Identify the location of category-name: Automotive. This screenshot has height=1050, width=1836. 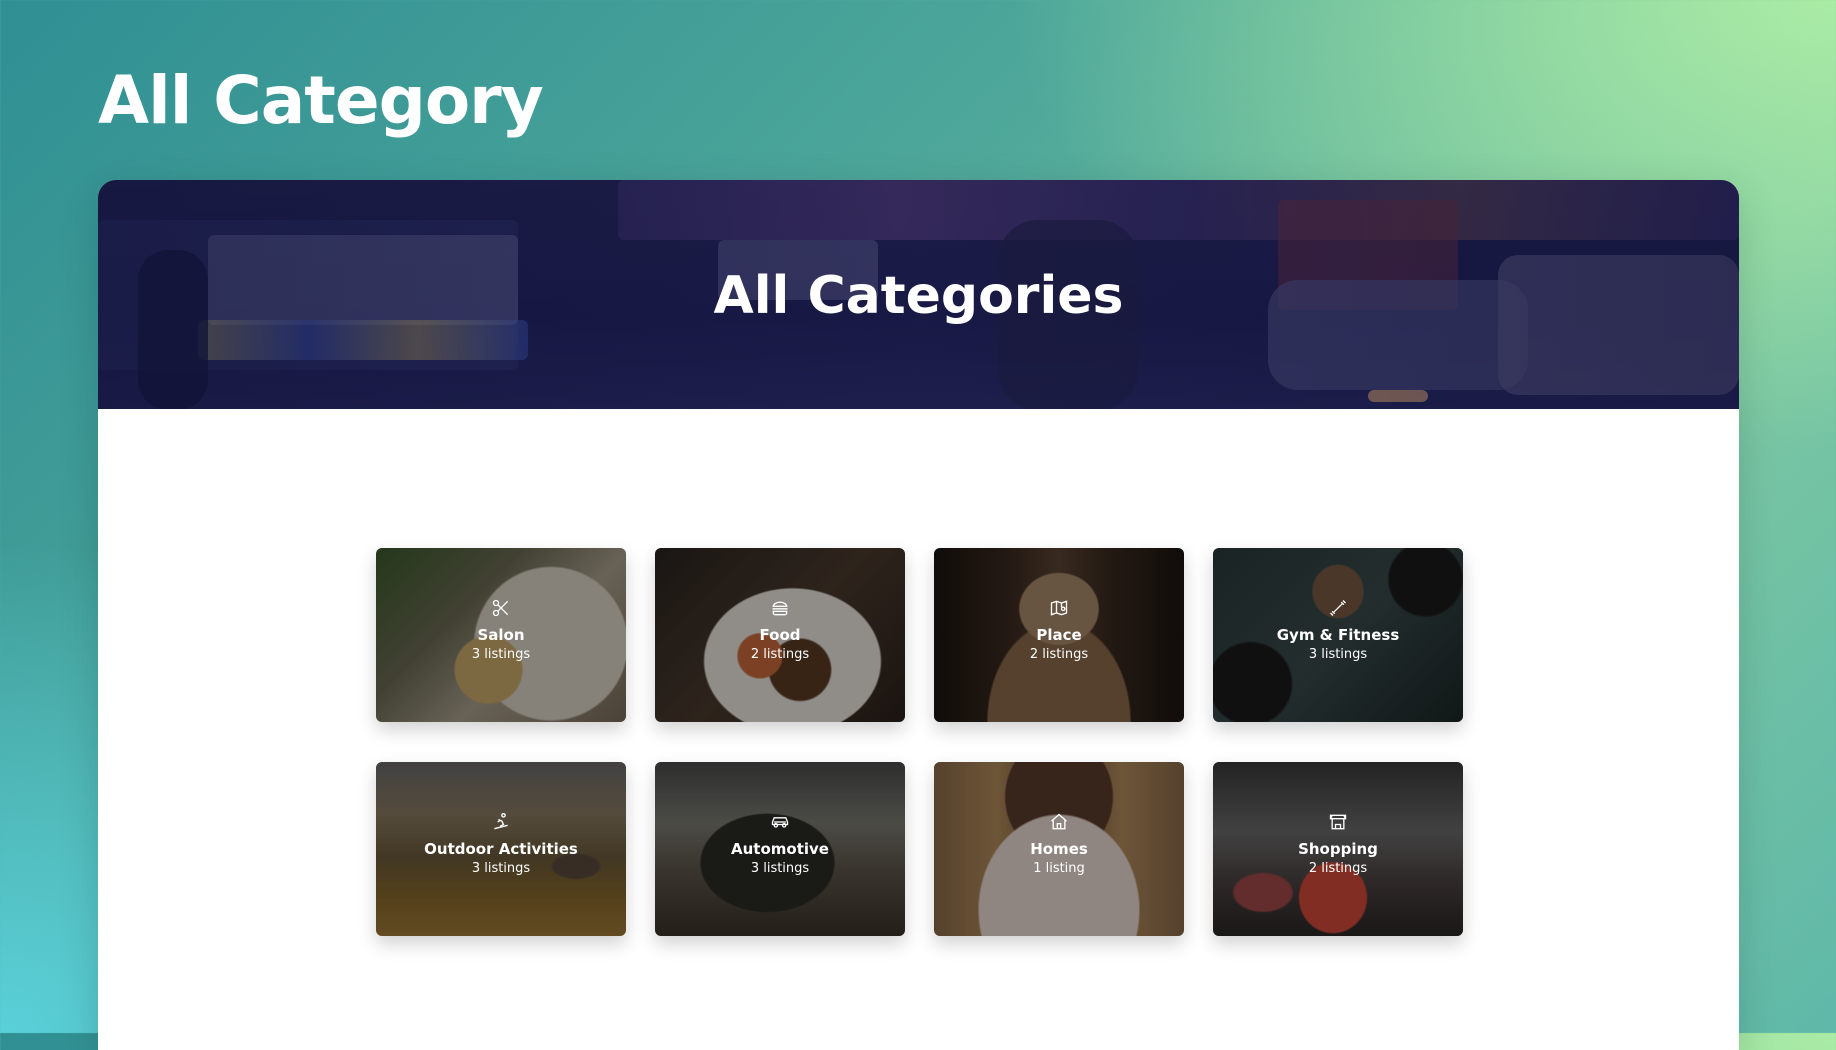
(780, 849).